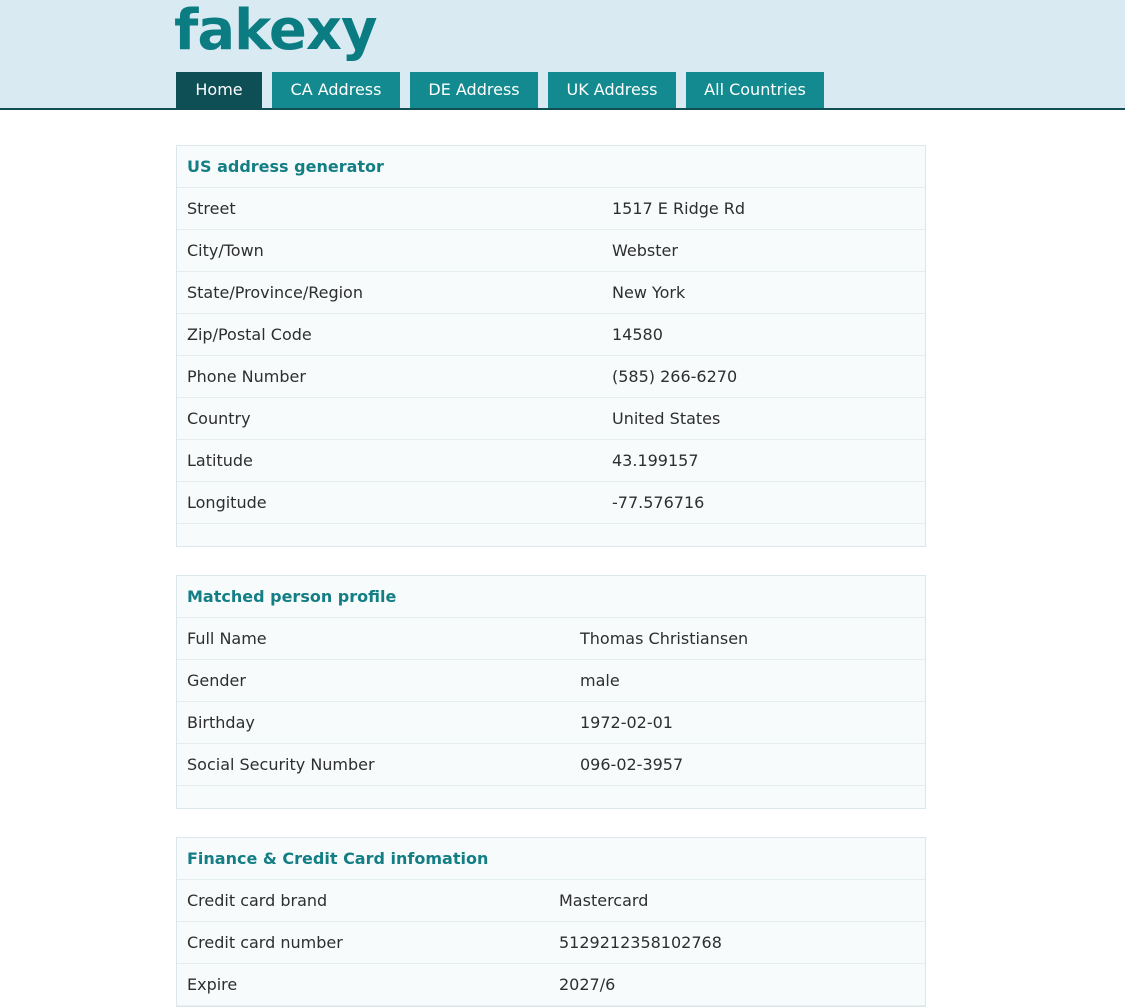 This screenshot has height=1007, width=1125. Describe the element at coordinates (551, 335) in the screenshot. I see `table-row: Zip/Postal Code 14580` at that location.